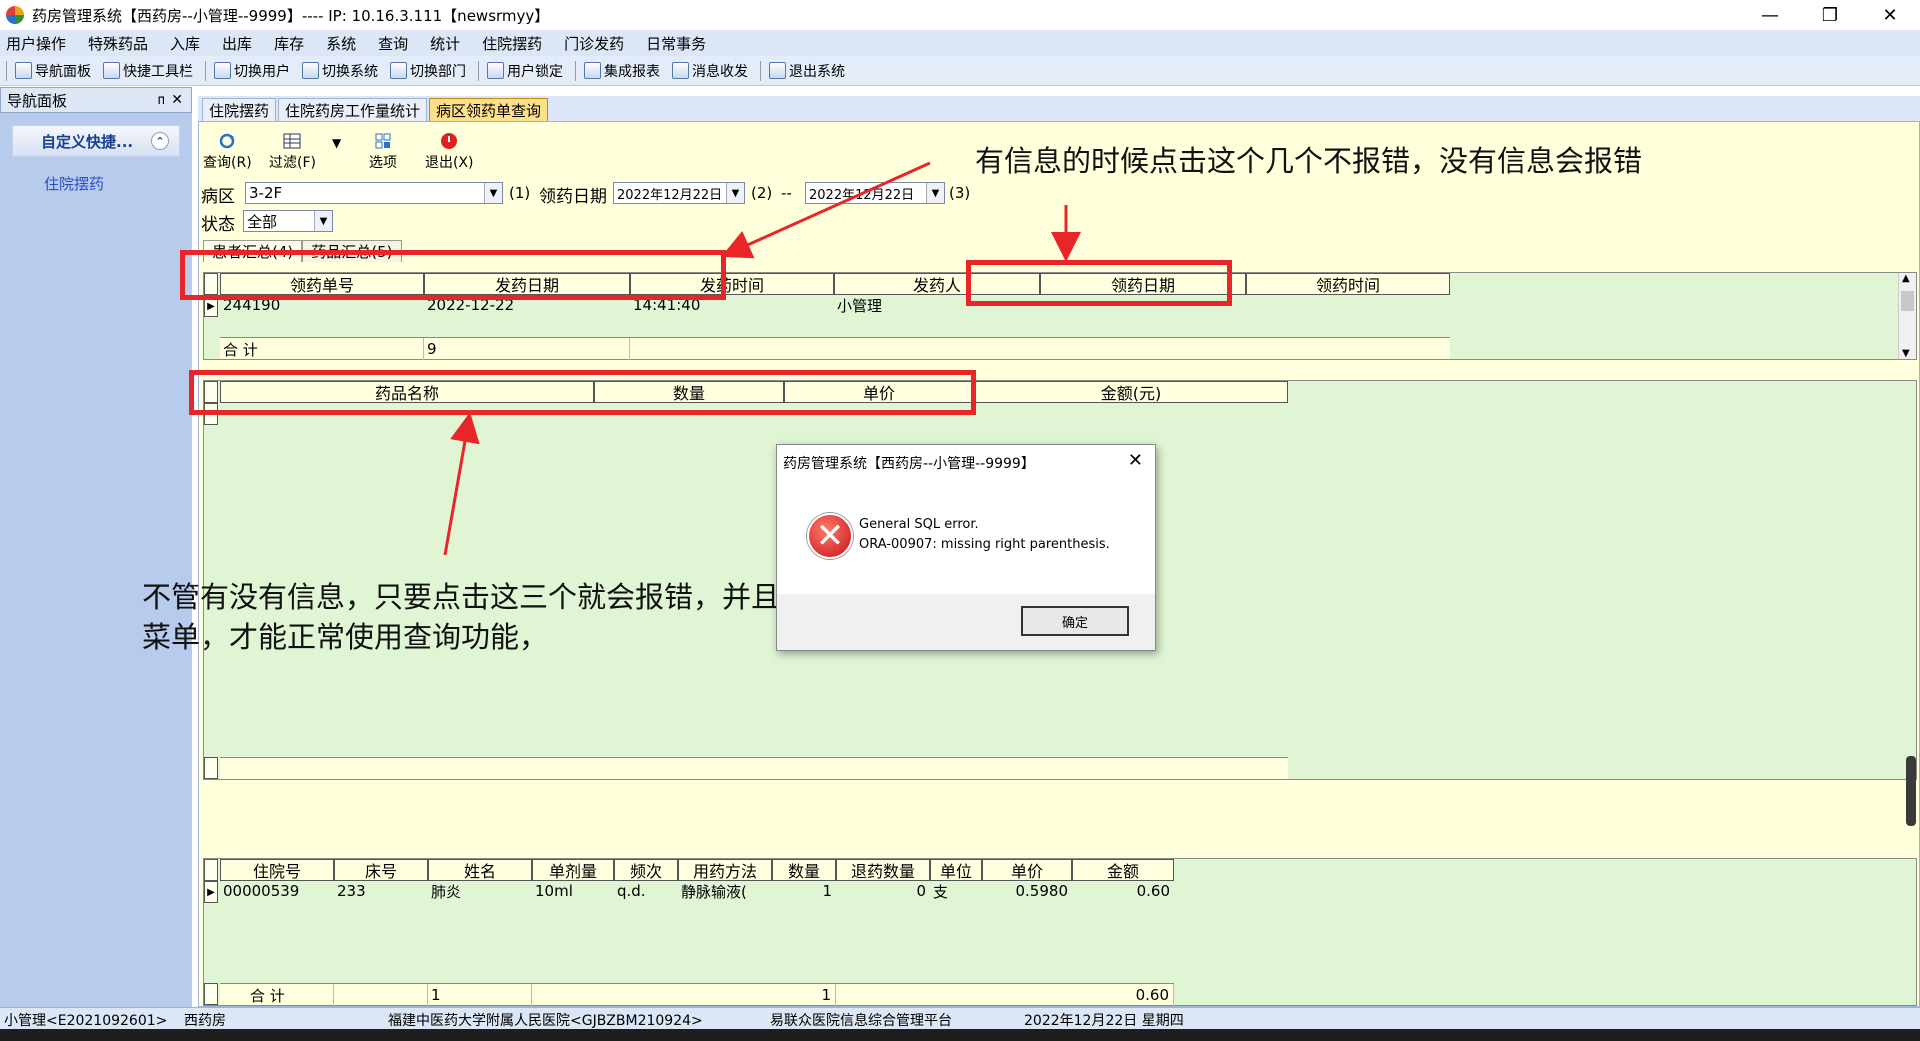 The height and width of the screenshot is (1041, 1920). Describe the element at coordinates (960, 1035) in the screenshot. I see `os-taskbar` at that location.